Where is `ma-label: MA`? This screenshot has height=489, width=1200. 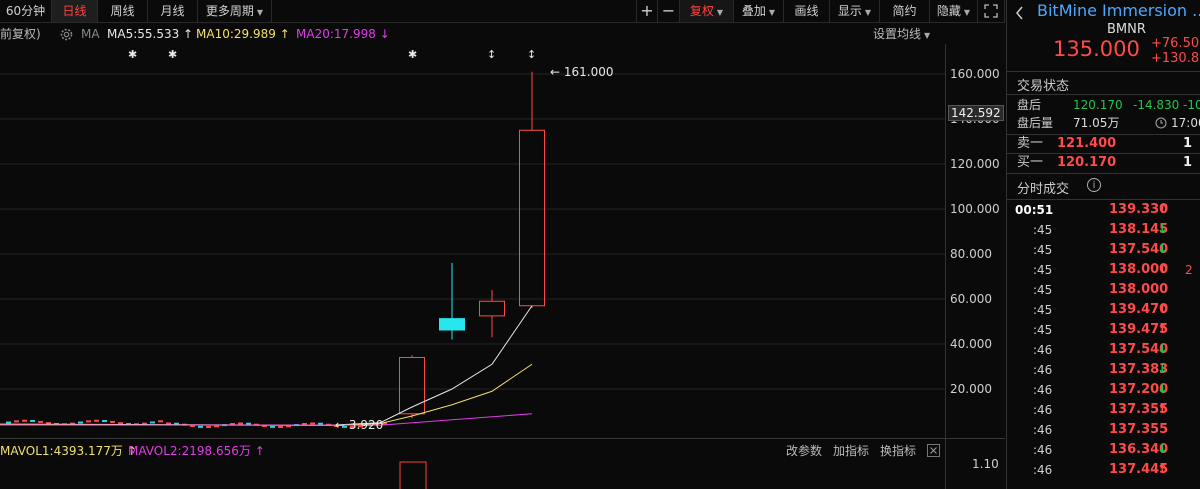 ma-label: MA is located at coordinates (90, 34).